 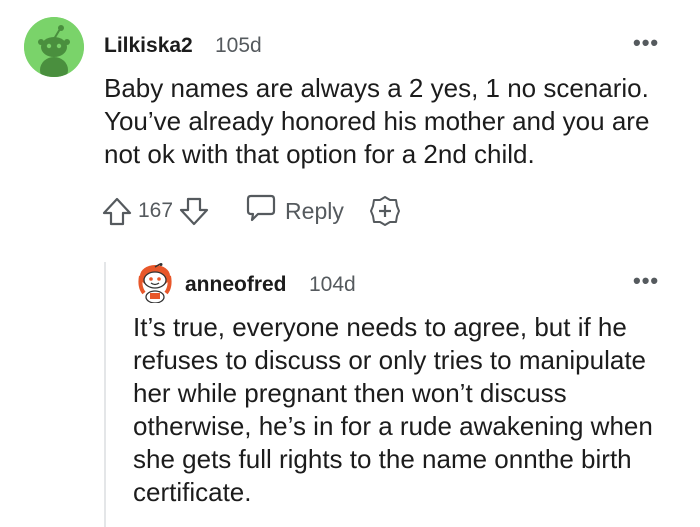 What do you see at coordinates (385, 211) in the screenshot?
I see `award-icon` at bounding box center [385, 211].